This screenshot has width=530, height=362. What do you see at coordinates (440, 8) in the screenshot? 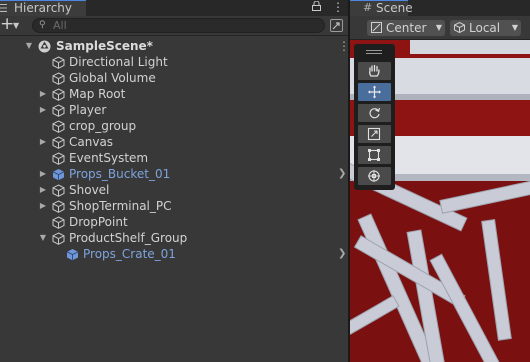
I see `scene-tab-bar: # Scene` at bounding box center [440, 8].